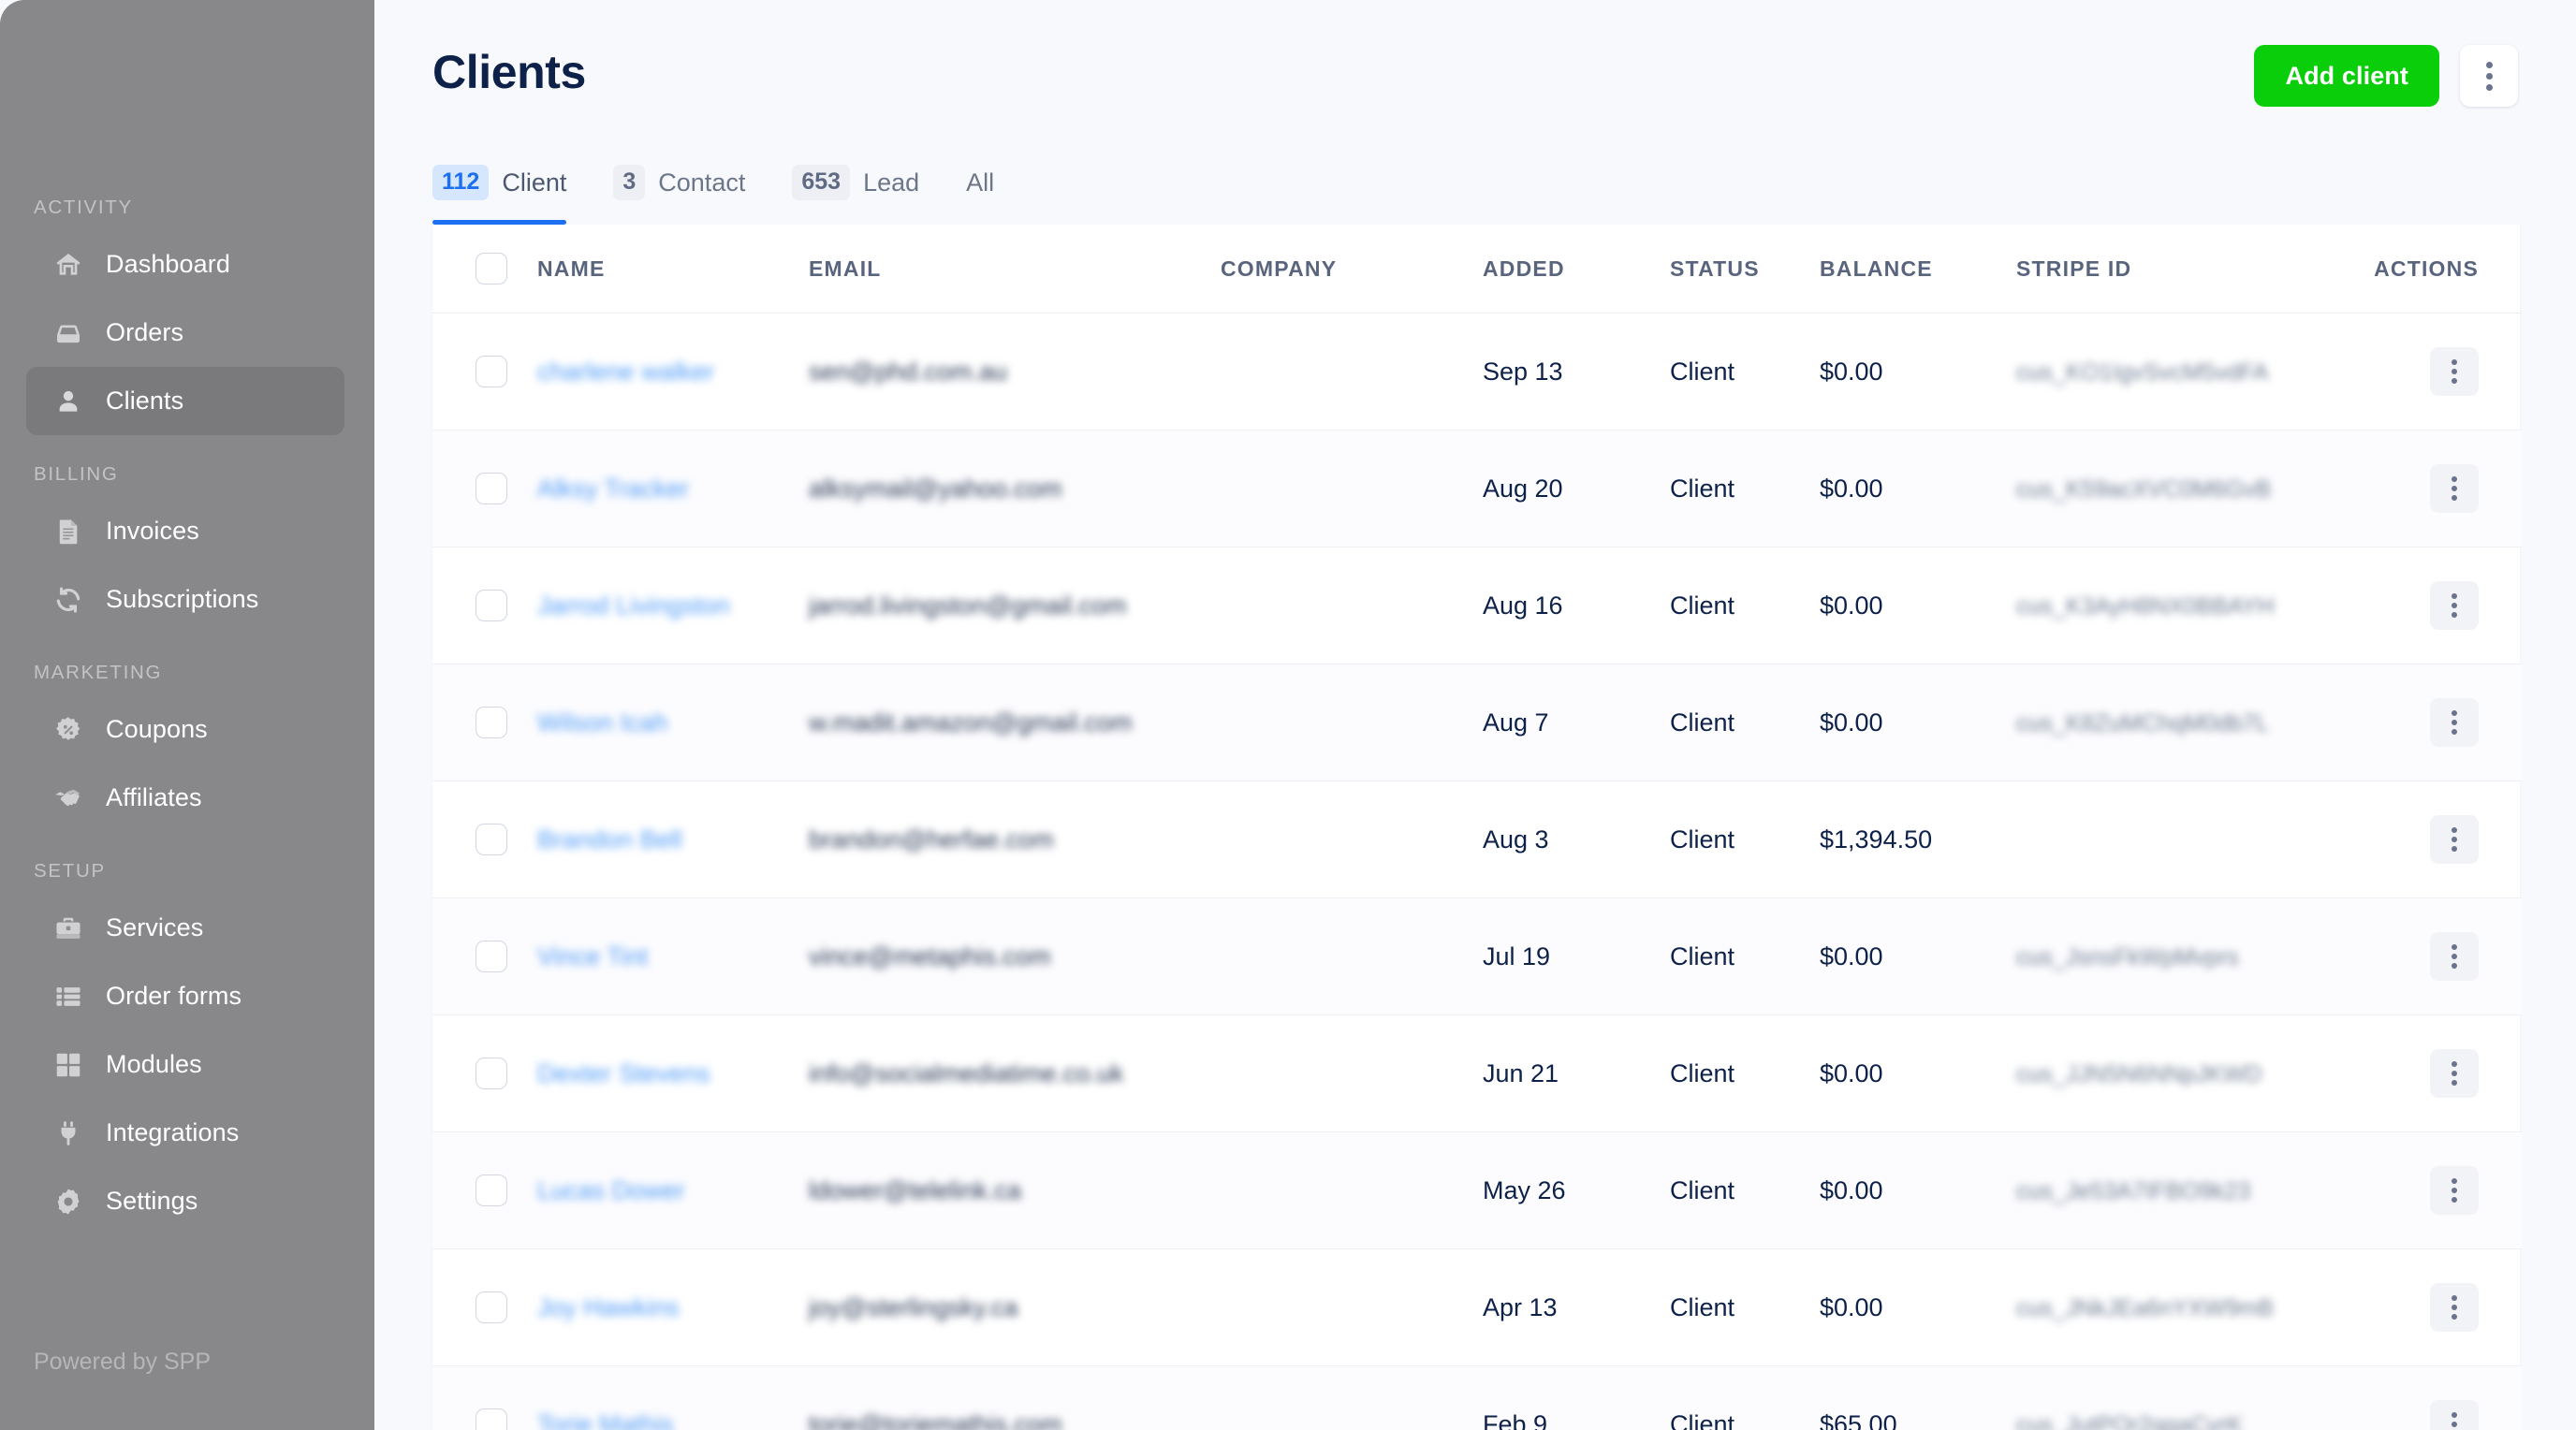  Describe the element at coordinates (511, 191) in the screenshot. I see `tab-client: 112 Client` at that location.